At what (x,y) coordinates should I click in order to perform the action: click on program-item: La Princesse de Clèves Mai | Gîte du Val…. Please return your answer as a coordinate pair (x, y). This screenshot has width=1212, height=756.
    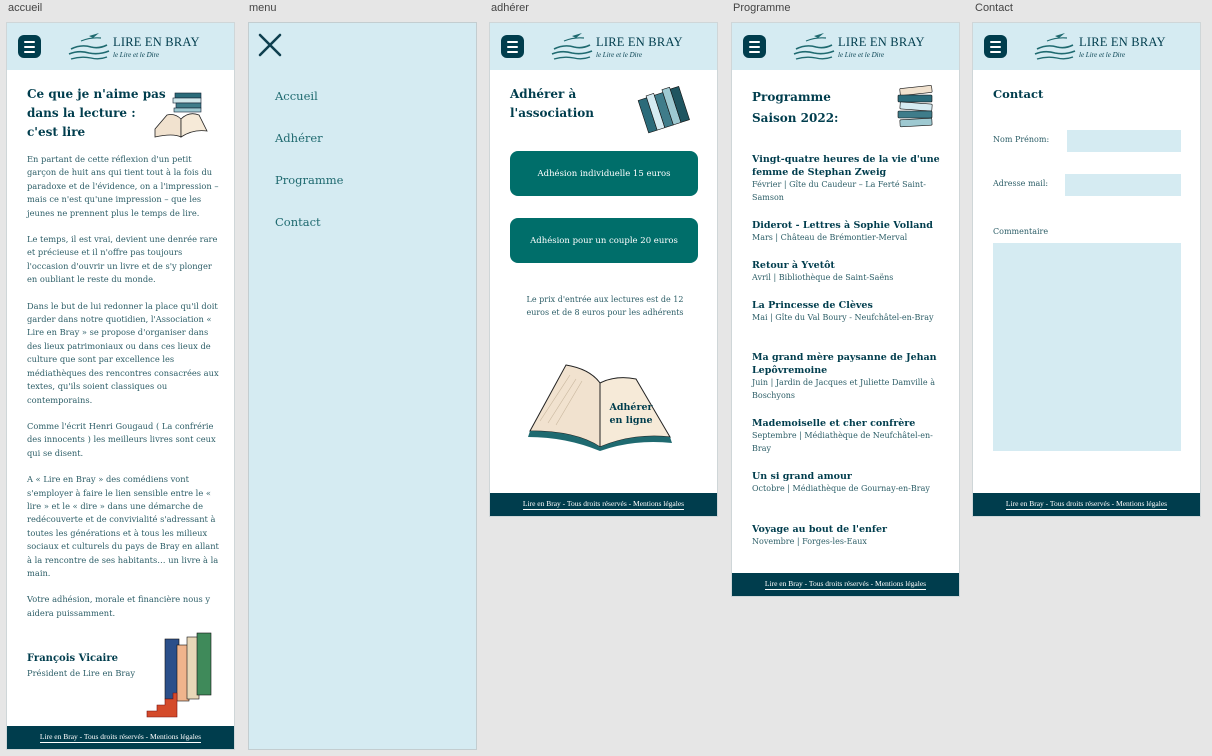
    Looking at the image, I should click on (847, 312).